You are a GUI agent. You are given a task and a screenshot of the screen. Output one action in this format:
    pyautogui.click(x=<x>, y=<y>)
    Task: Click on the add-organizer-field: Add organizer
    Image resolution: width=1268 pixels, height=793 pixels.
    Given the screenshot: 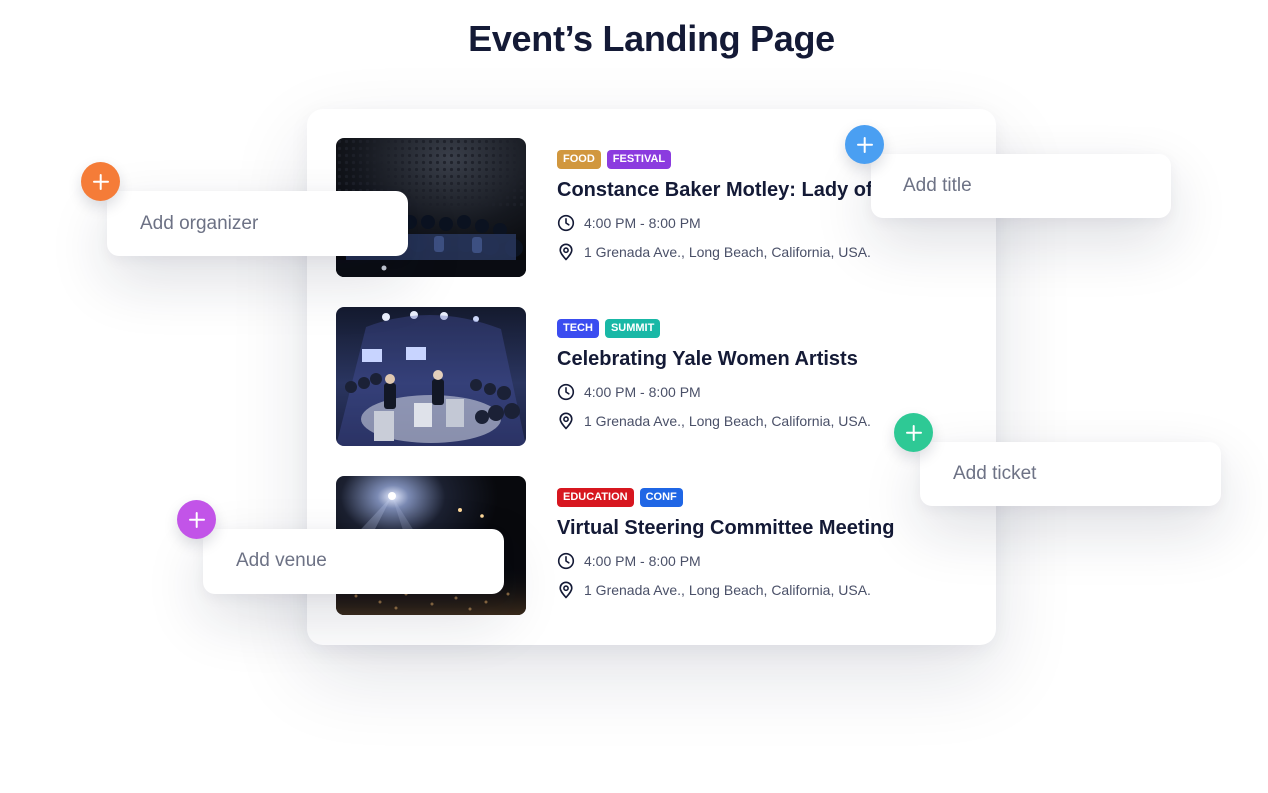 What is the action you would take?
    pyautogui.click(x=257, y=223)
    